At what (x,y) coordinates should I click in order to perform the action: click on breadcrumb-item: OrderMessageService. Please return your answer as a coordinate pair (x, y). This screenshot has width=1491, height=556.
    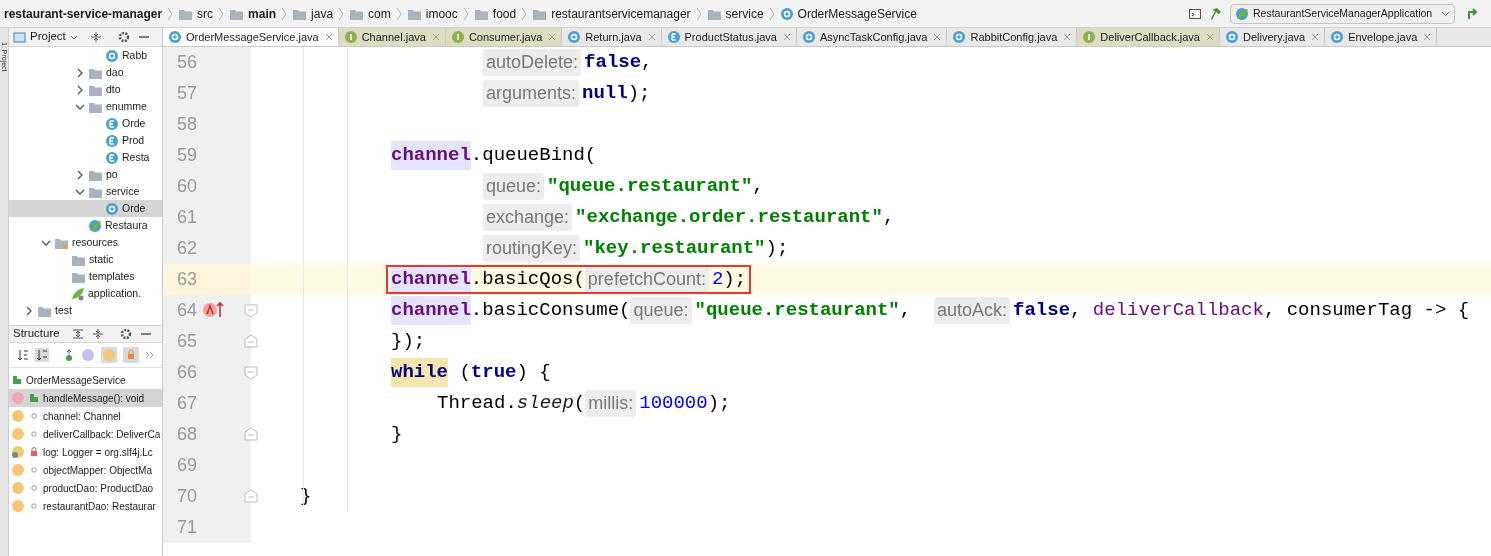
    Looking at the image, I should click on (857, 13).